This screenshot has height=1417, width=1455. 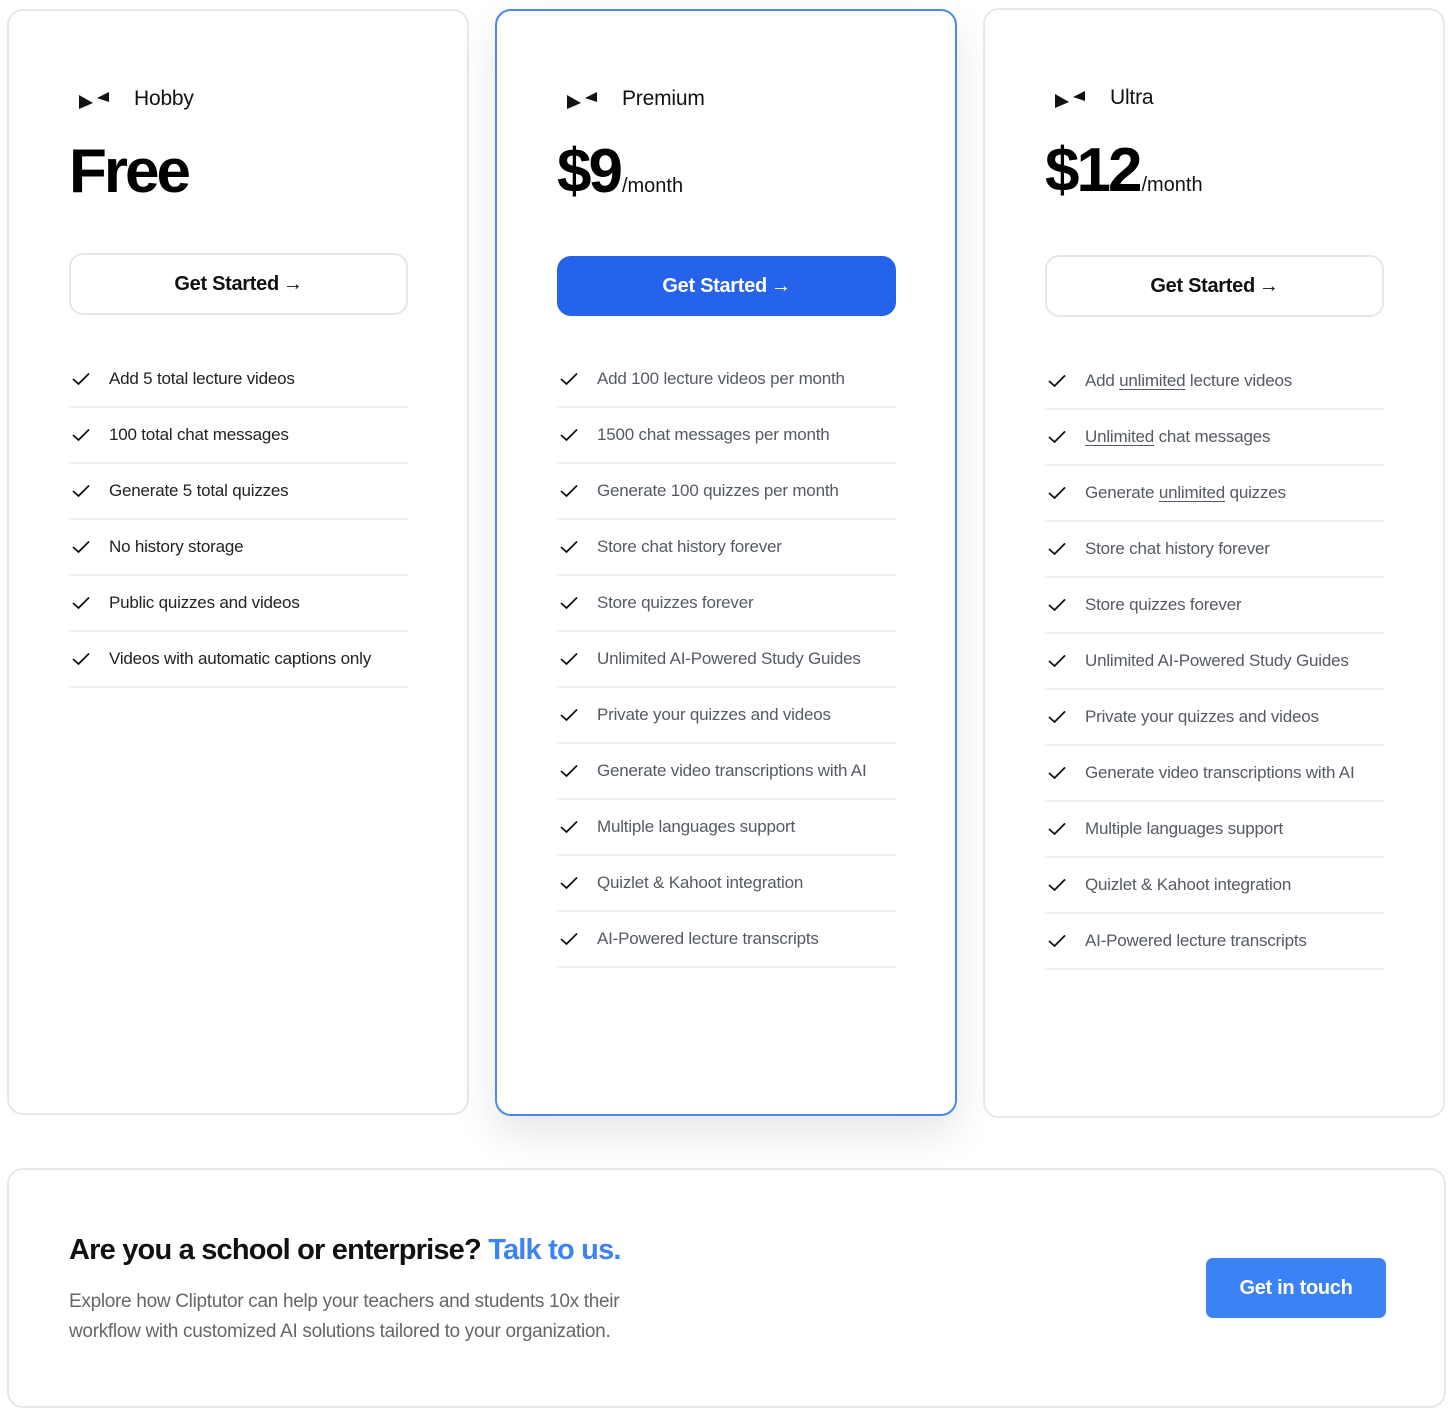 I want to click on talk-to-us-link: Talk to us., so click(x=554, y=1250).